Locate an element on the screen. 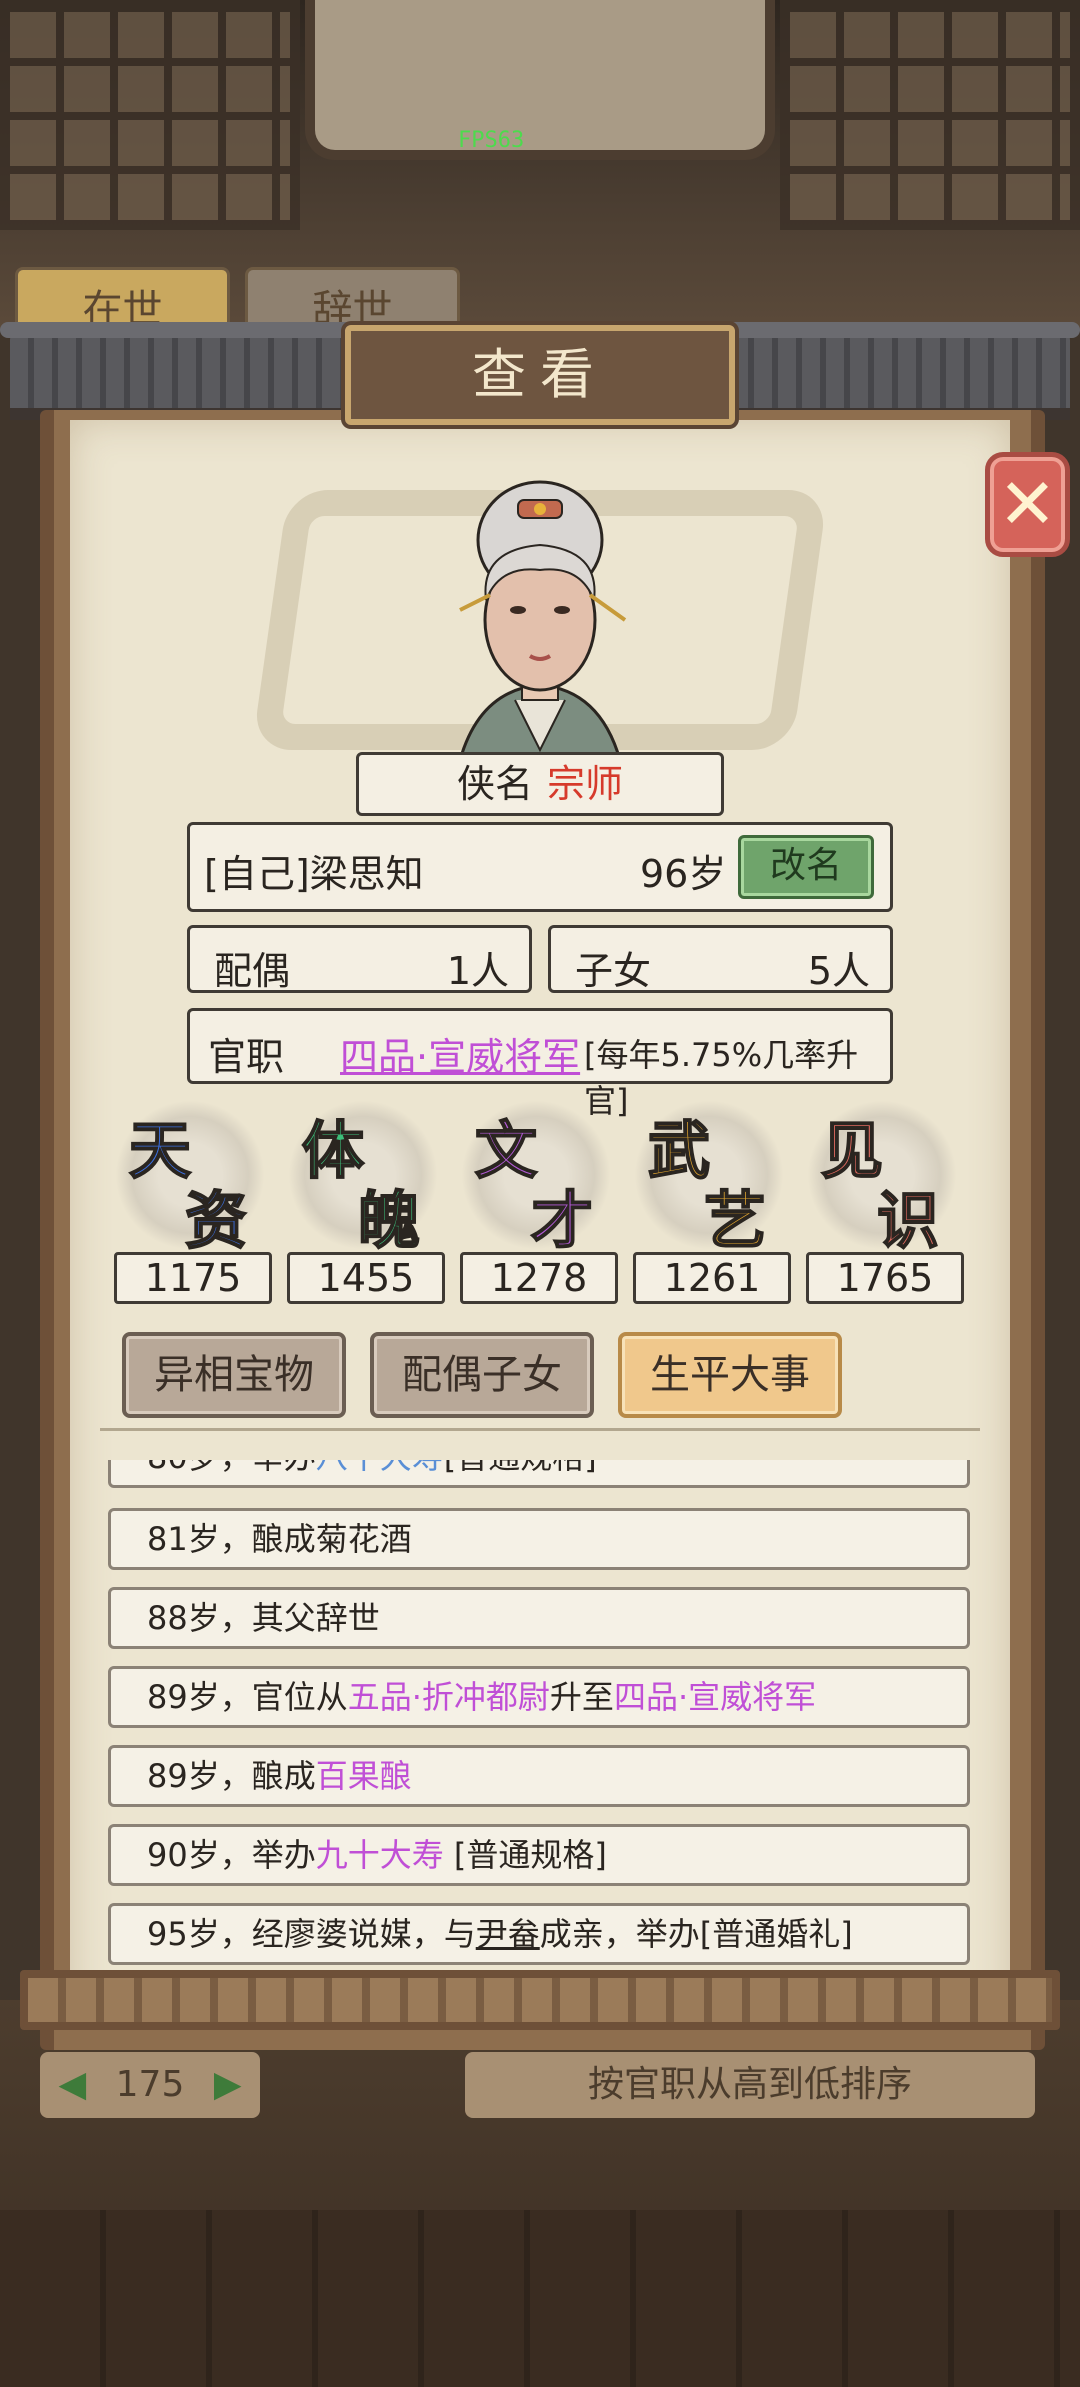  list-item: 81岁，酿成菊花酒 is located at coordinates (539, 1539).